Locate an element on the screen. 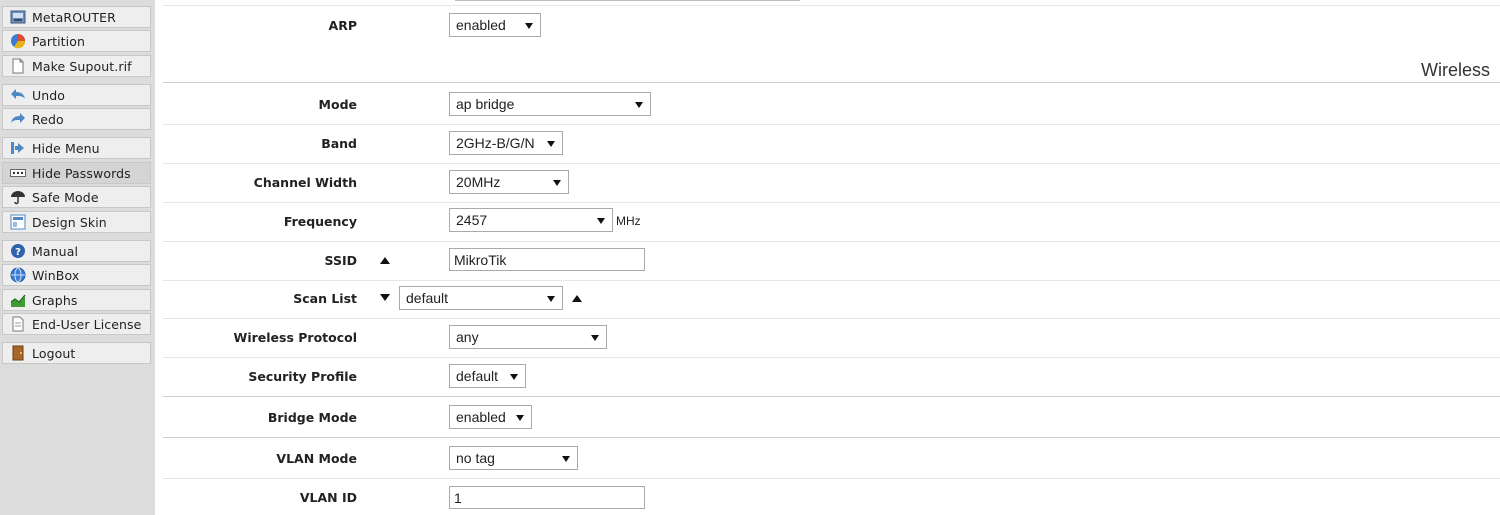  sidebar-item-label: Undo is located at coordinates (49, 95).